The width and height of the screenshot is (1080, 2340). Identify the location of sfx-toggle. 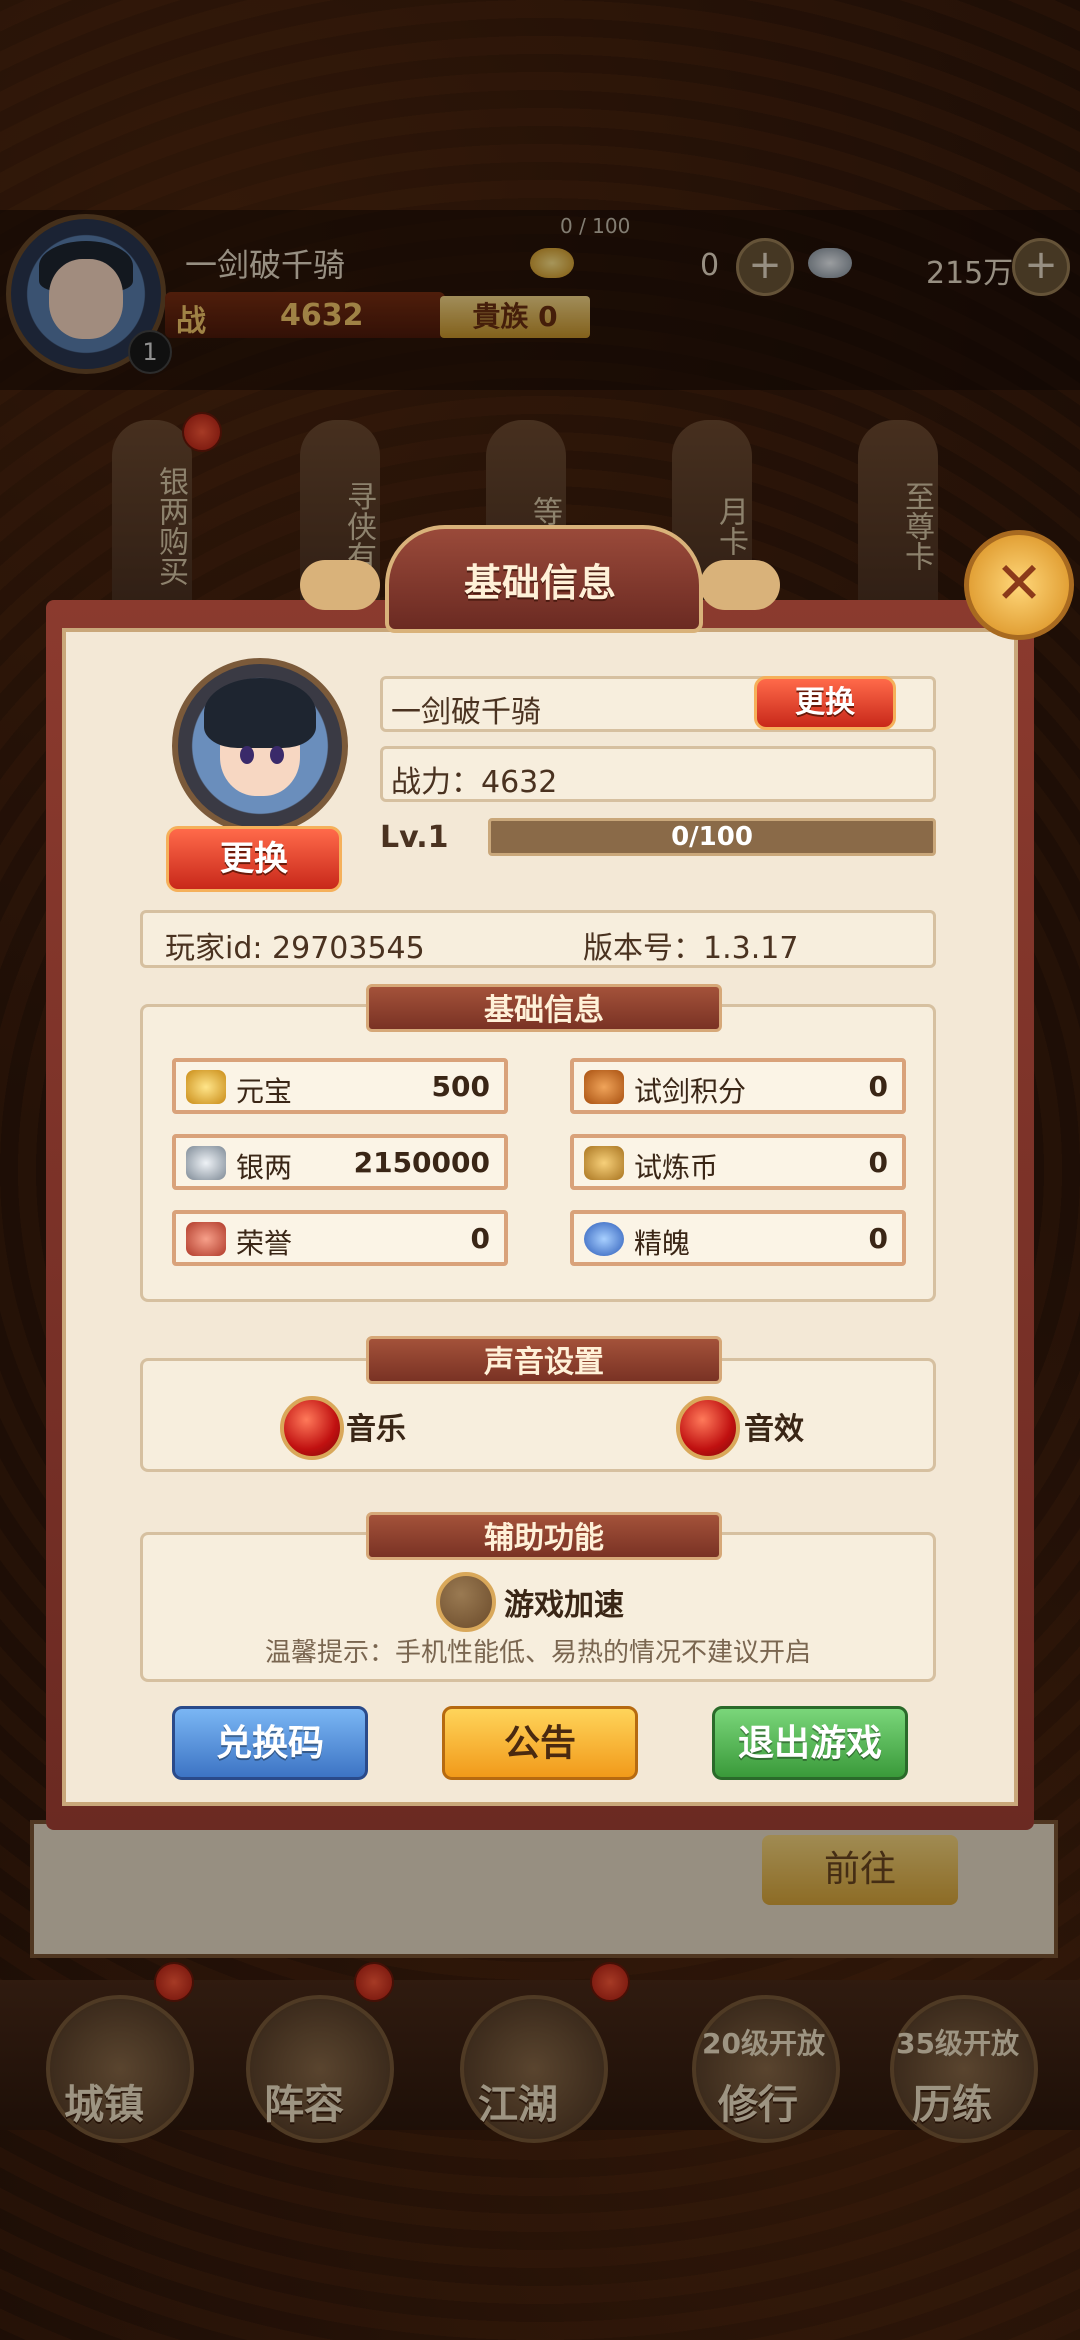
(708, 1428).